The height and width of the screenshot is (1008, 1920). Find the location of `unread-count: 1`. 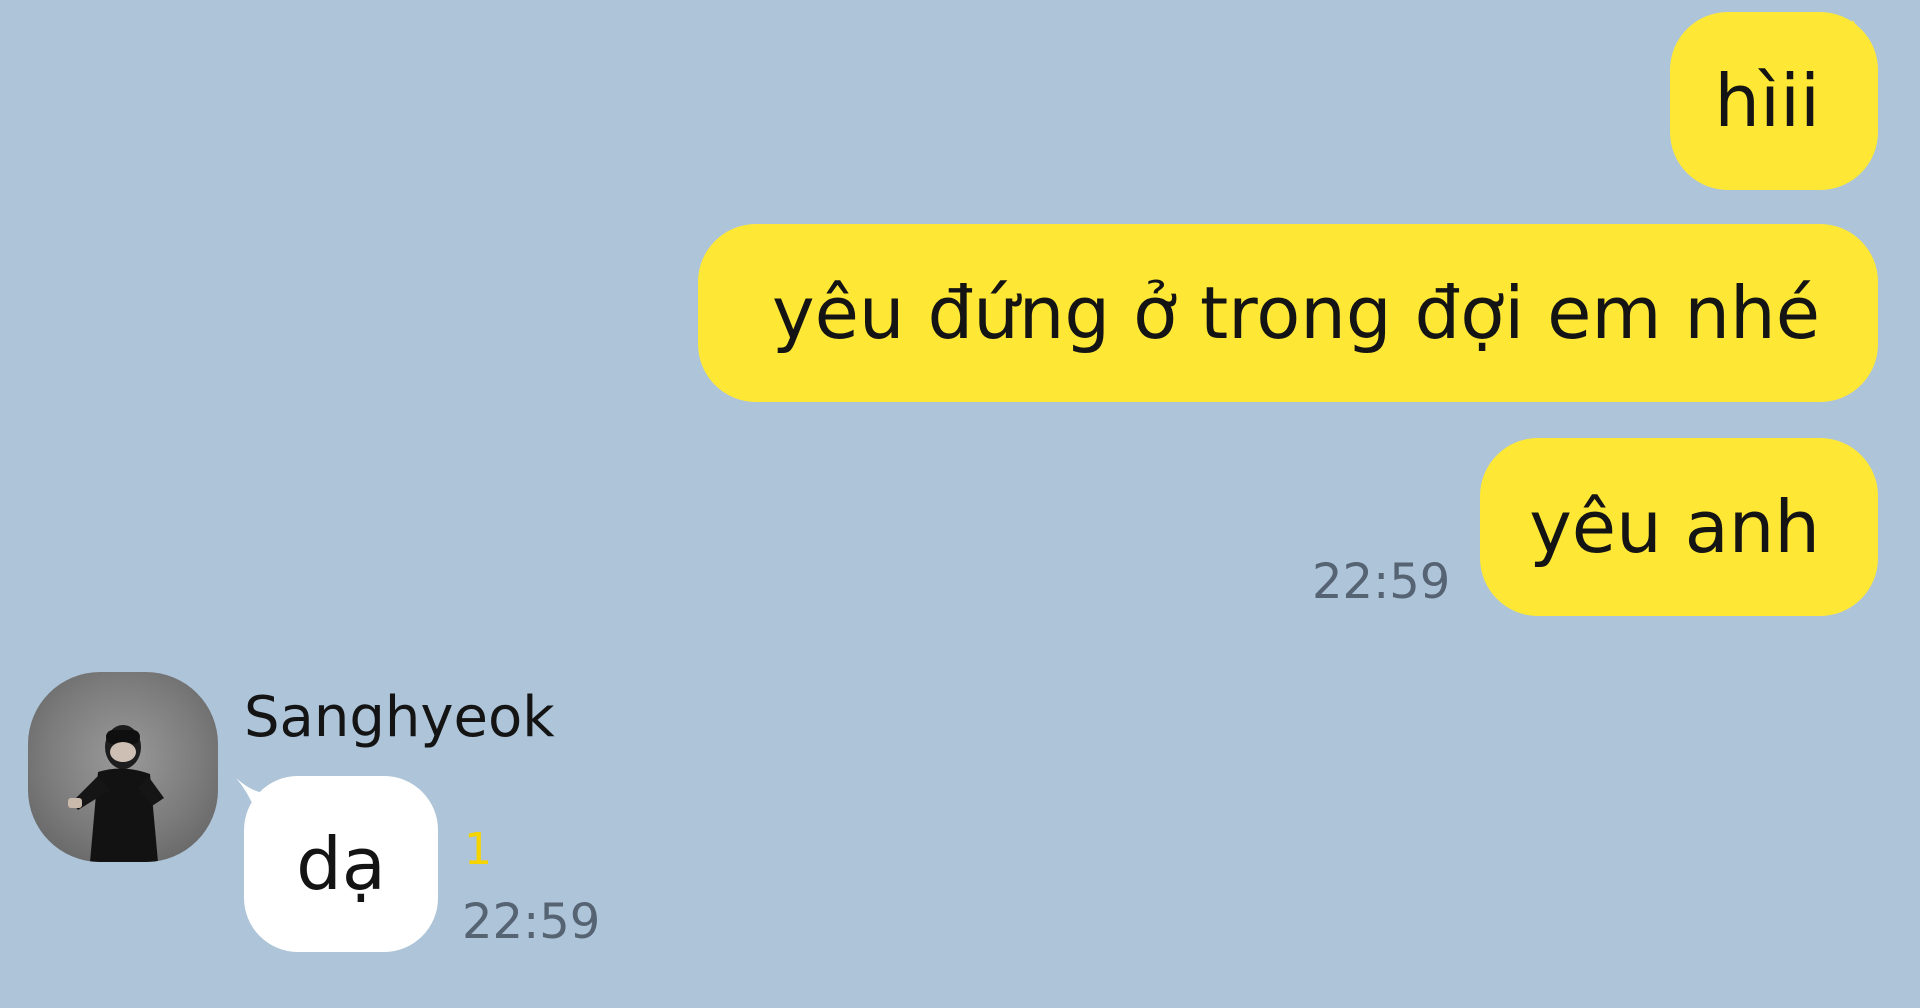

unread-count: 1 is located at coordinates (478, 849).